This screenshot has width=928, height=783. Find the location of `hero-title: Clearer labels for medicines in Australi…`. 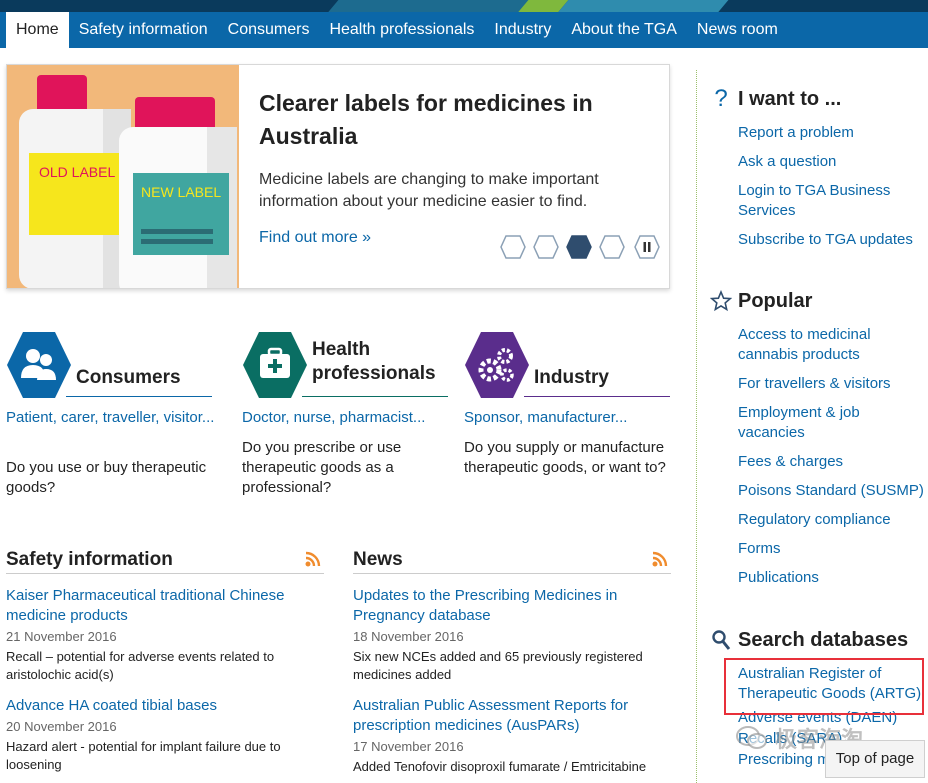

hero-title: Clearer labels for medicines in Australi… is located at coordinates (426, 119).